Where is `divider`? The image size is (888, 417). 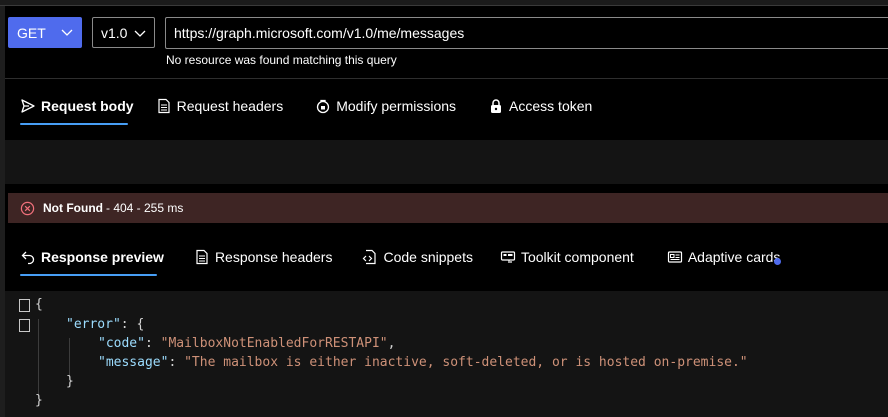
divider is located at coordinates (446, 78).